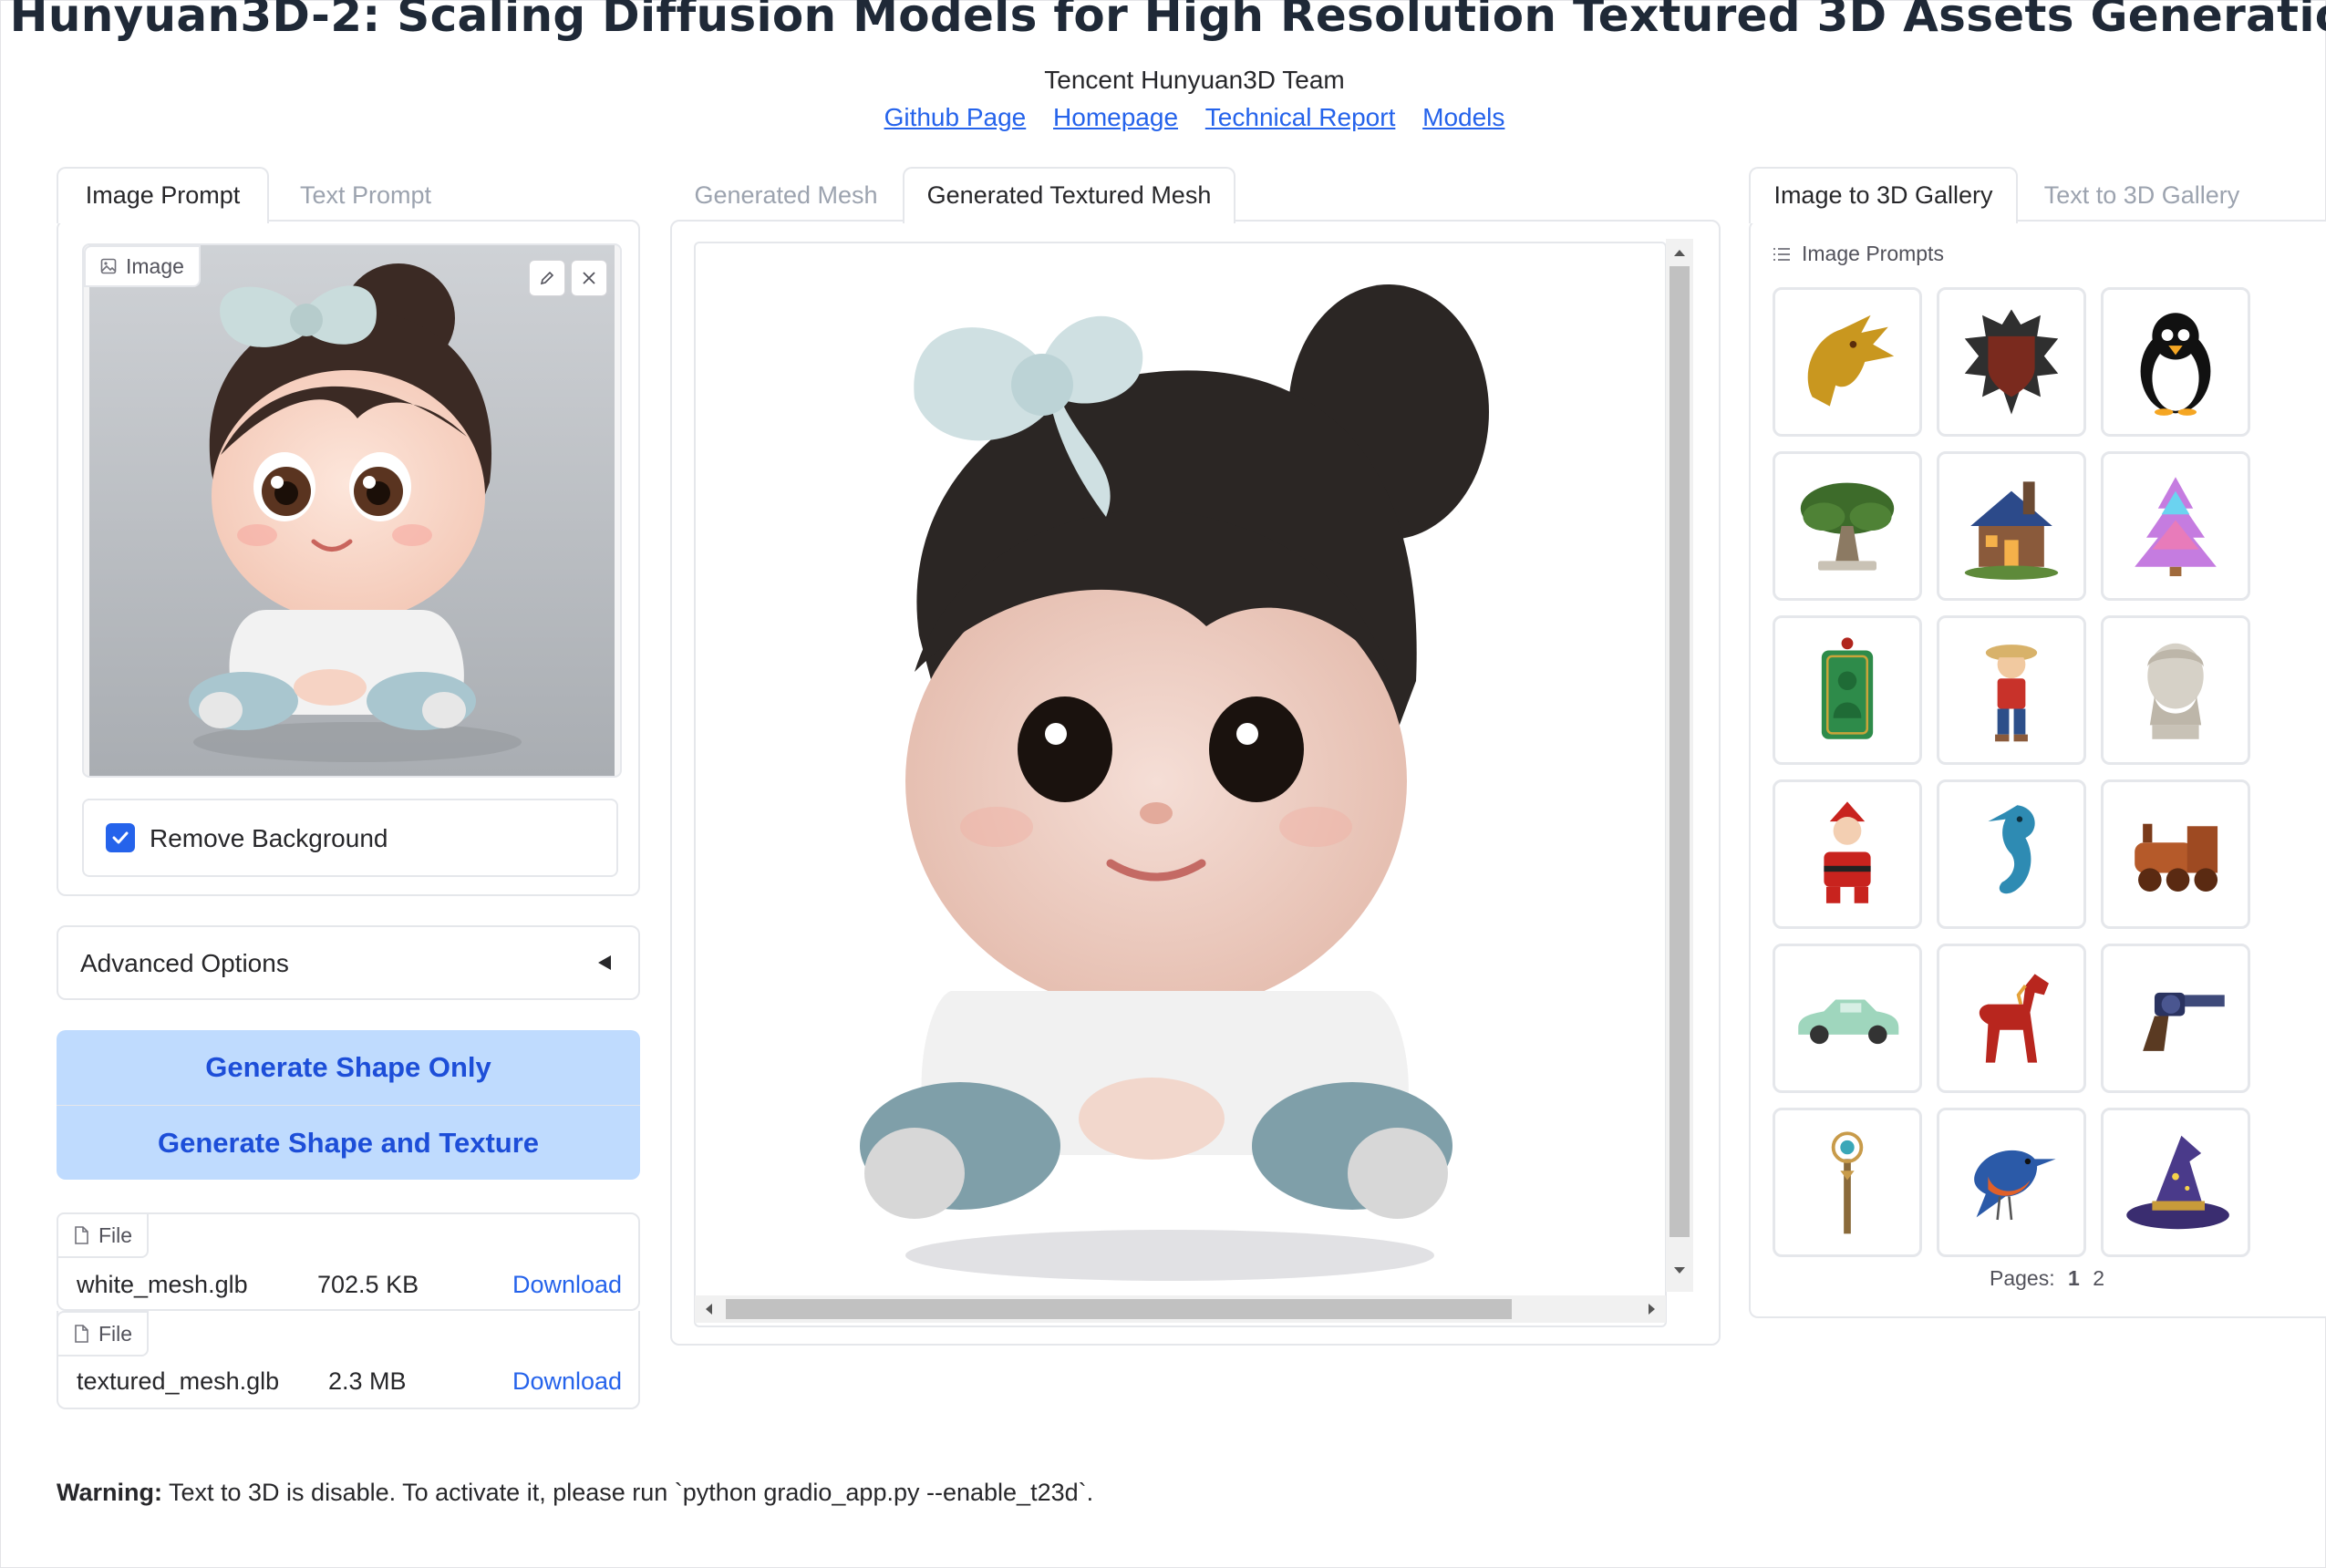 Image resolution: width=2326 pixels, height=1568 pixels. I want to click on page-2: 2, so click(2098, 1278).